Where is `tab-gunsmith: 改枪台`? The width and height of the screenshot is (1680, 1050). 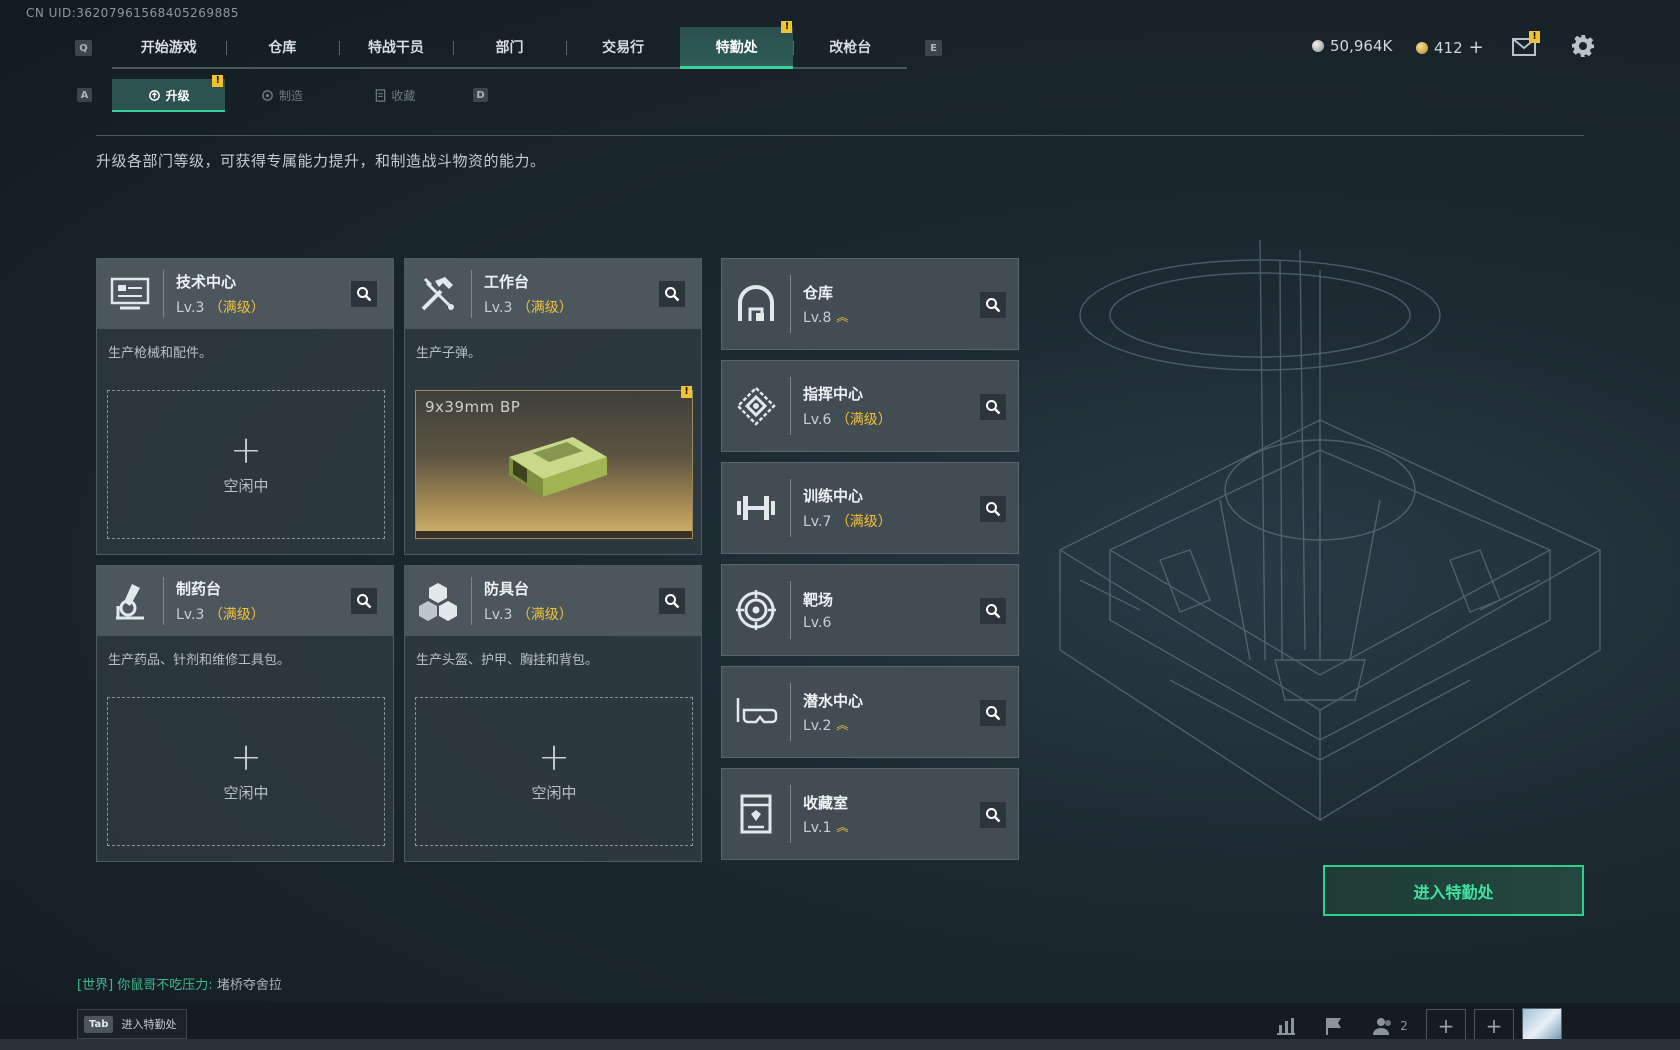
tab-gunsmith: 改枪台 is located at coordinates (850, 47).